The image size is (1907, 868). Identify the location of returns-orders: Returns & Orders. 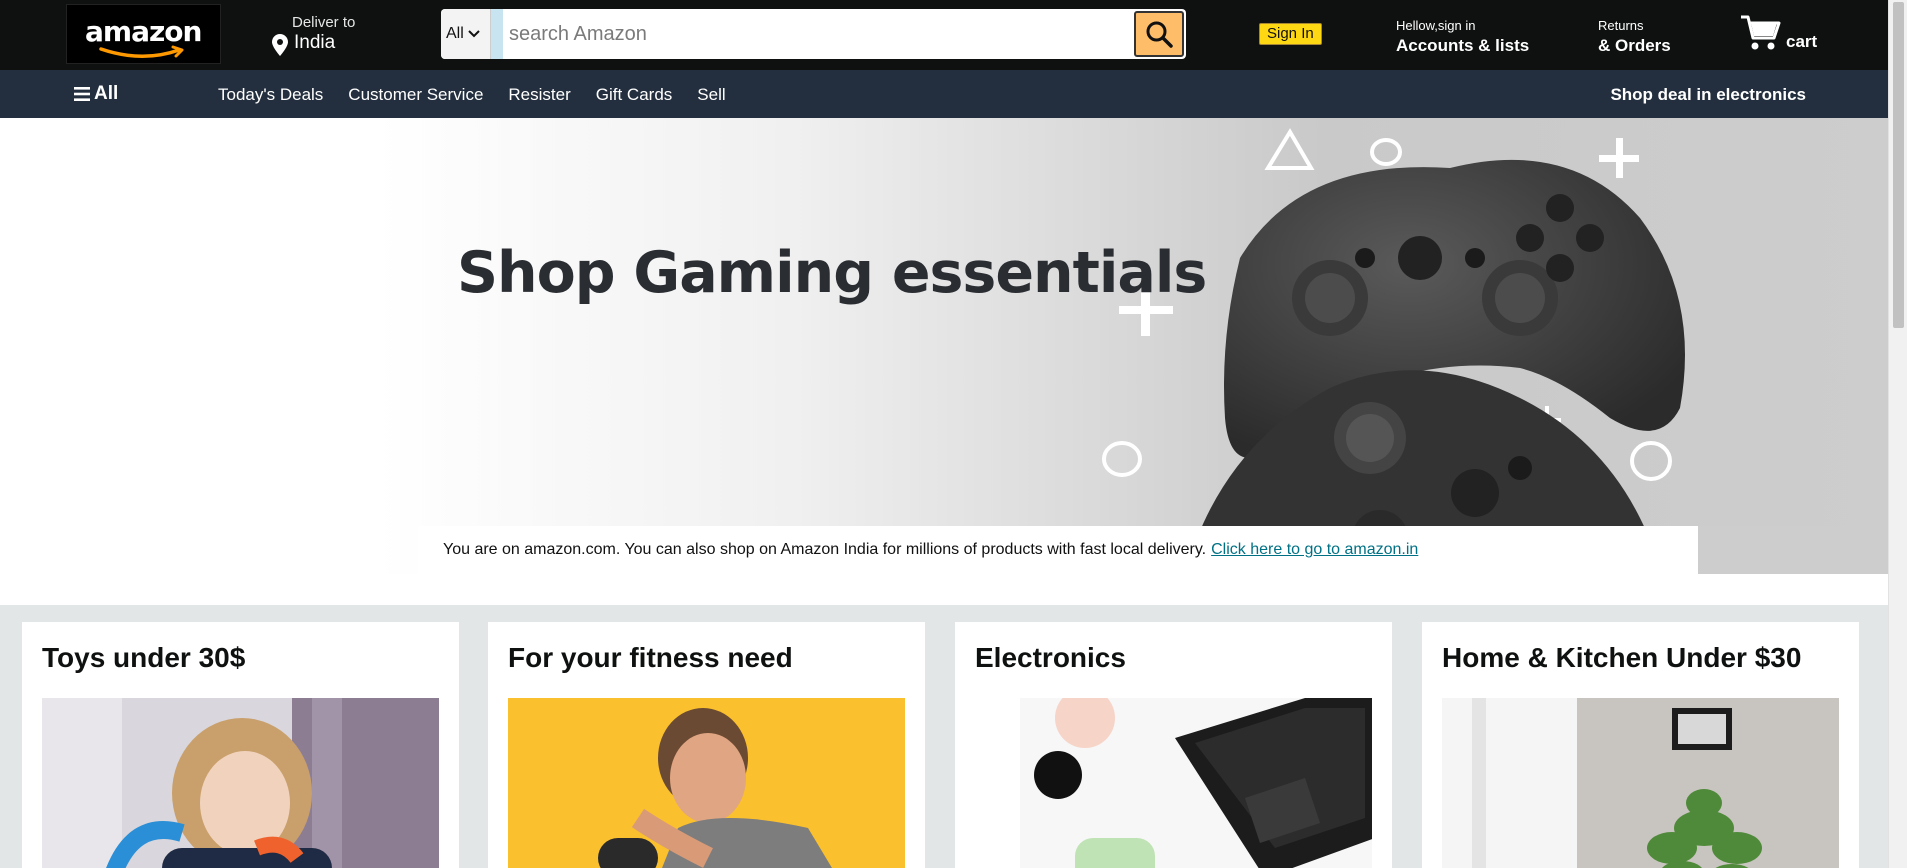
(1634, 37).